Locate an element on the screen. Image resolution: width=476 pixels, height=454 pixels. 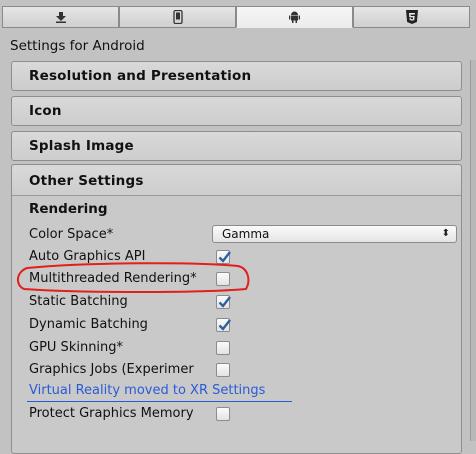
platform-settings-title: Settings for Android is located at coordinates (77, 46).